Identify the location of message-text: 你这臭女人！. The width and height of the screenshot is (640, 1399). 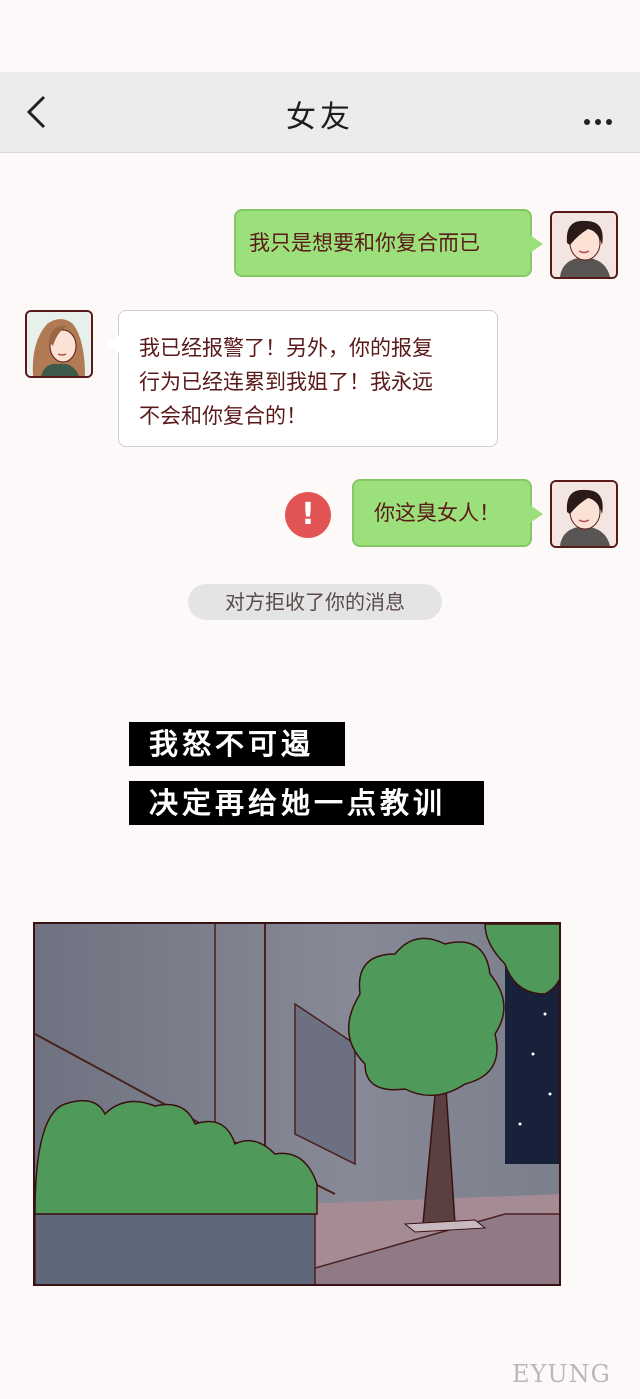
(437, 513).